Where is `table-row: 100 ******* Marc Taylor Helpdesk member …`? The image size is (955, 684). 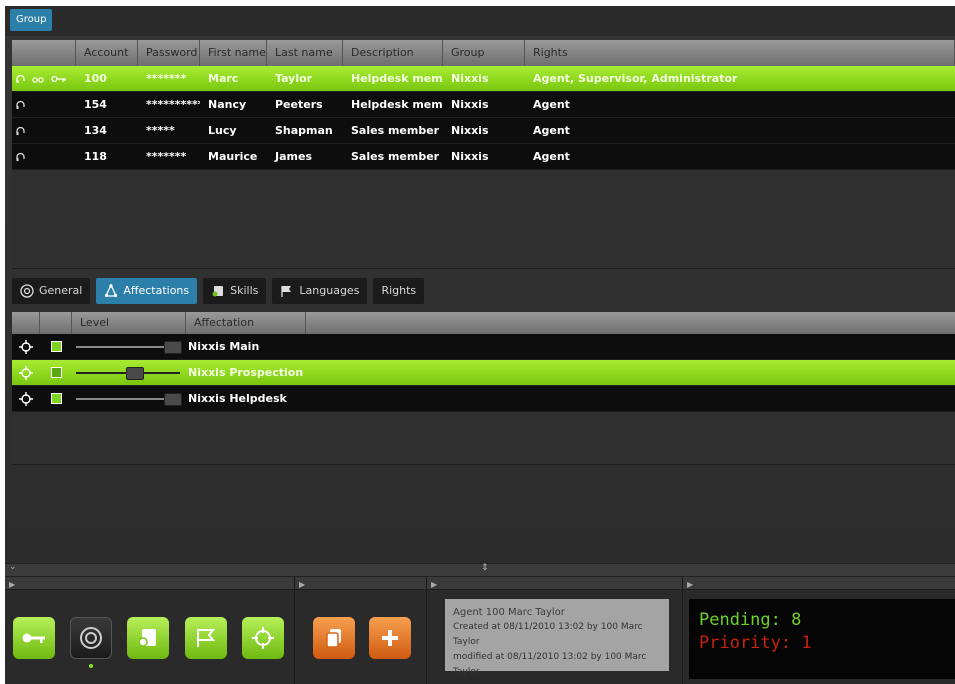 table-row: 100 ******* Marc Taylor Helpdesk member … is located at coordinates (483, 79).